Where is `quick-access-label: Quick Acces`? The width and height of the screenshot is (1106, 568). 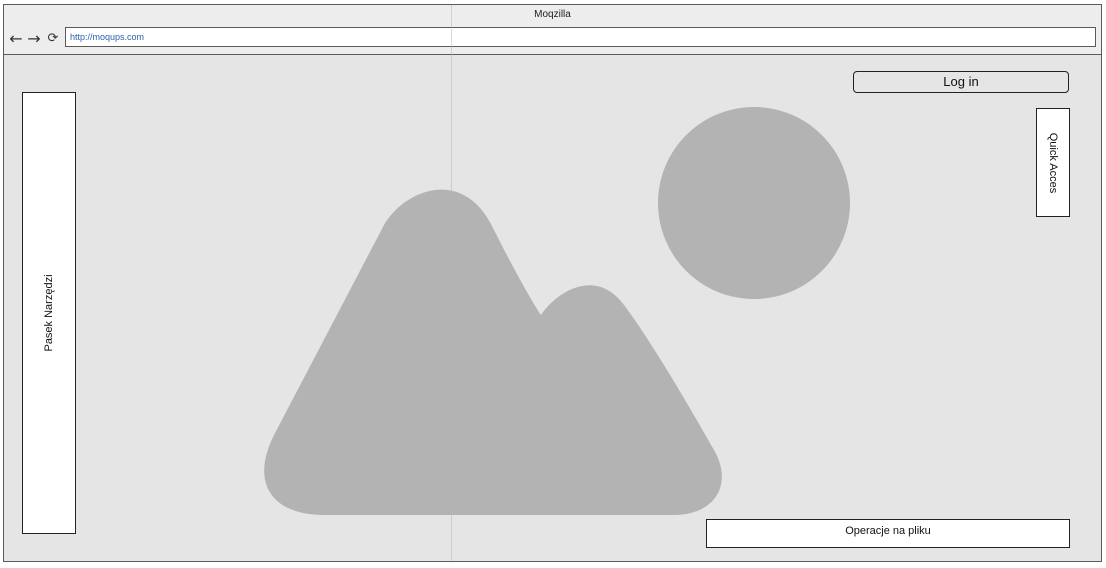 quick-access-label: Quick Acces is located at coordinates (1053, 162).